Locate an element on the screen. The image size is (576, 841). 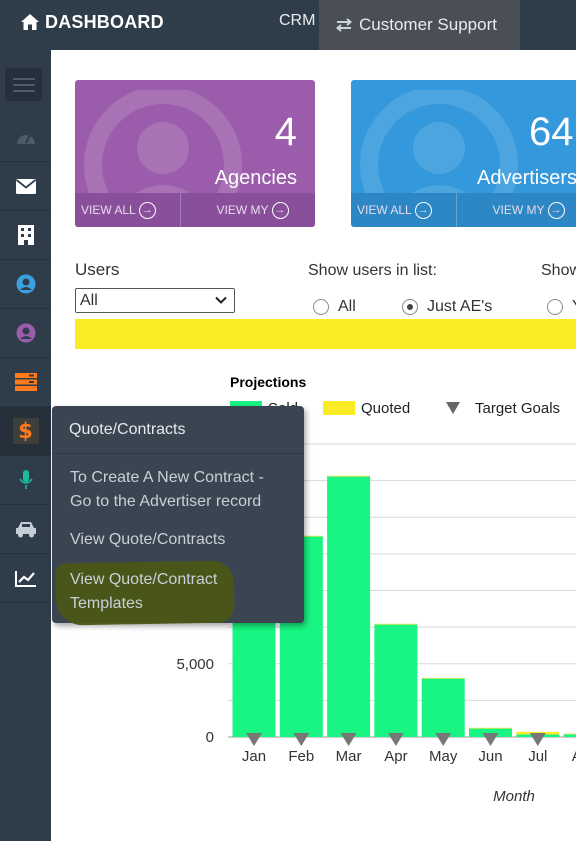
menu-item-line: View Quote/Contract is located at coordinates (144, 579).